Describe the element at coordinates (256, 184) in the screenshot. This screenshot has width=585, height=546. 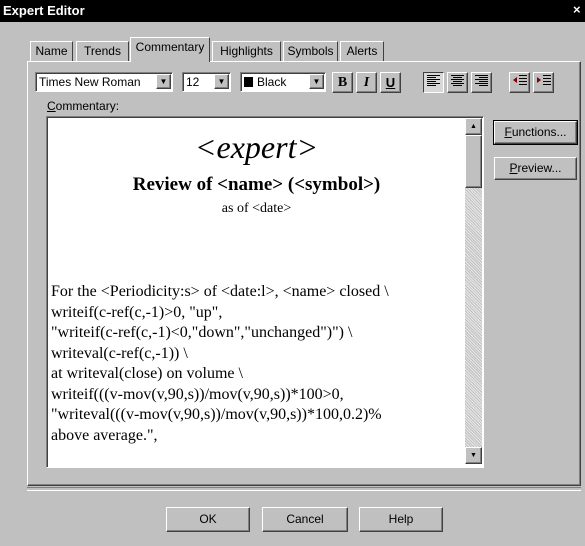
I see `review-title: Review of <name> (<symbol>)` at that location.